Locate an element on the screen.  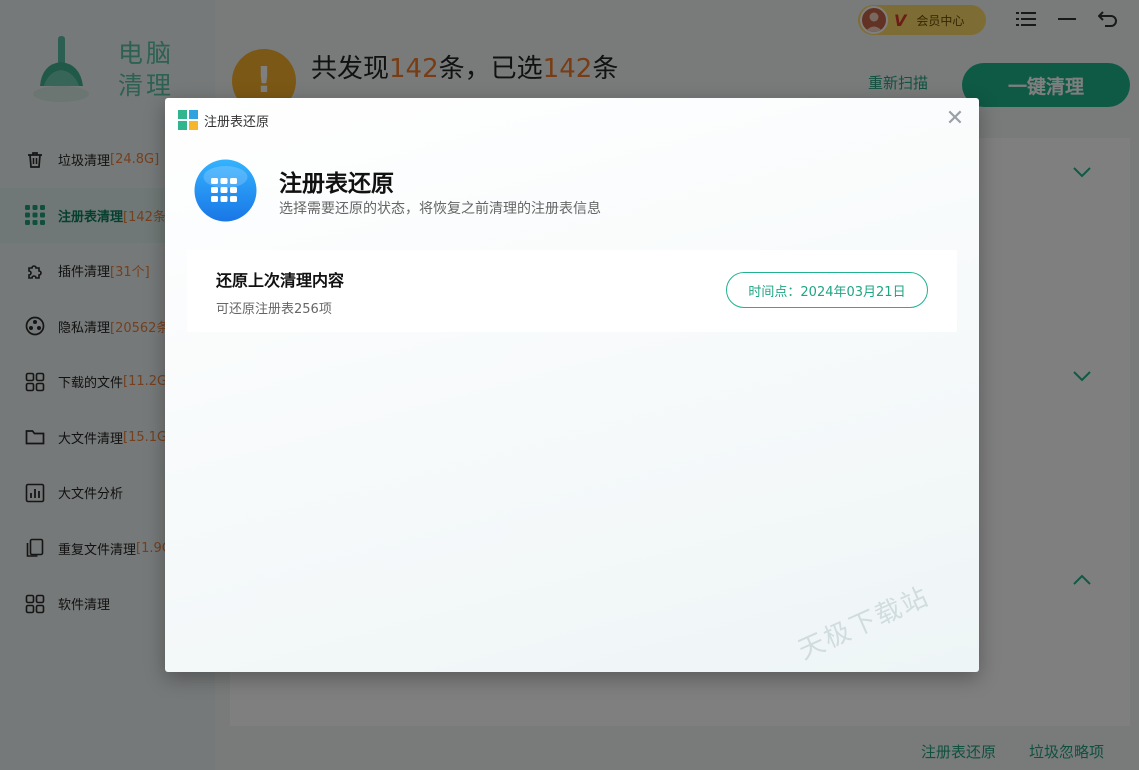
dialog-subheading: 选择需要还原的状态，将恢复之前清理的注册表信息 is located at coordinates (440, 209).